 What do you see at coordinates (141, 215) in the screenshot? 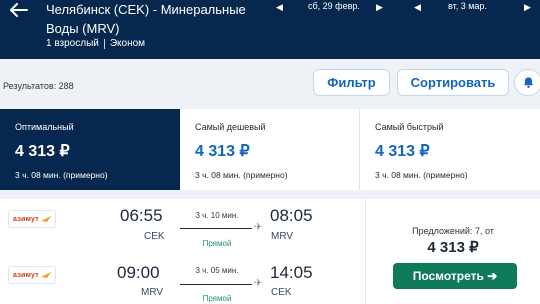
I see `departure-time: 06:55` at bounding box center [141, 215].